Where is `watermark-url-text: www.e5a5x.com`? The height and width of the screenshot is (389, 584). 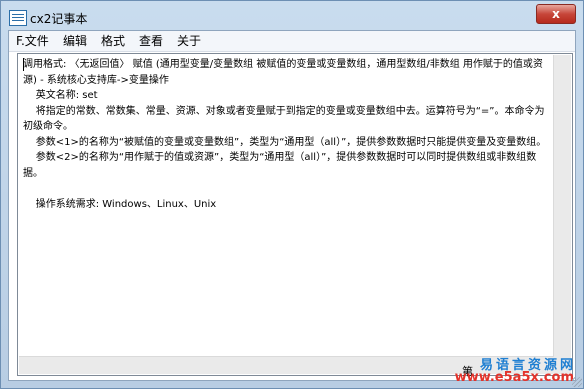 watermark-url-text: www.e5a5x.com is located at coordinates (514, 377).